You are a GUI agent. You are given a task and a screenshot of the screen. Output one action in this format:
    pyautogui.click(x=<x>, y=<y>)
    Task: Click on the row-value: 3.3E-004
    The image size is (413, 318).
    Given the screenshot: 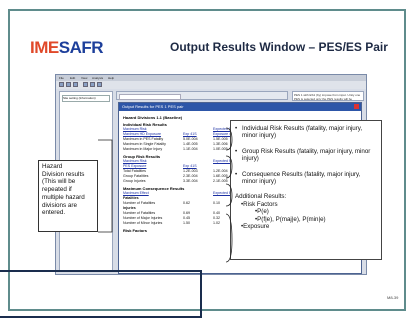 What is the action you would take?
    pyautogui.click(x=190, y=181)
    